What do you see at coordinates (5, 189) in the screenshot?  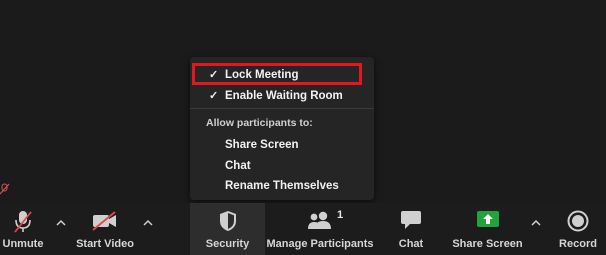 I see `mic-muted-small-icon` at bounding box center [5, 189].